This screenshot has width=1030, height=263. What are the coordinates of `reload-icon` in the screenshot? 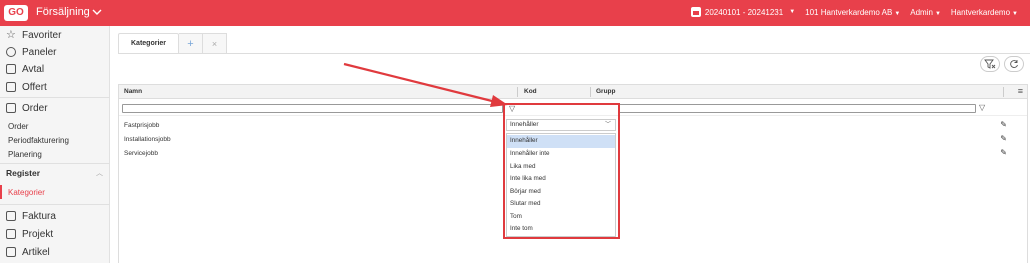 It's located at (1014, 64).